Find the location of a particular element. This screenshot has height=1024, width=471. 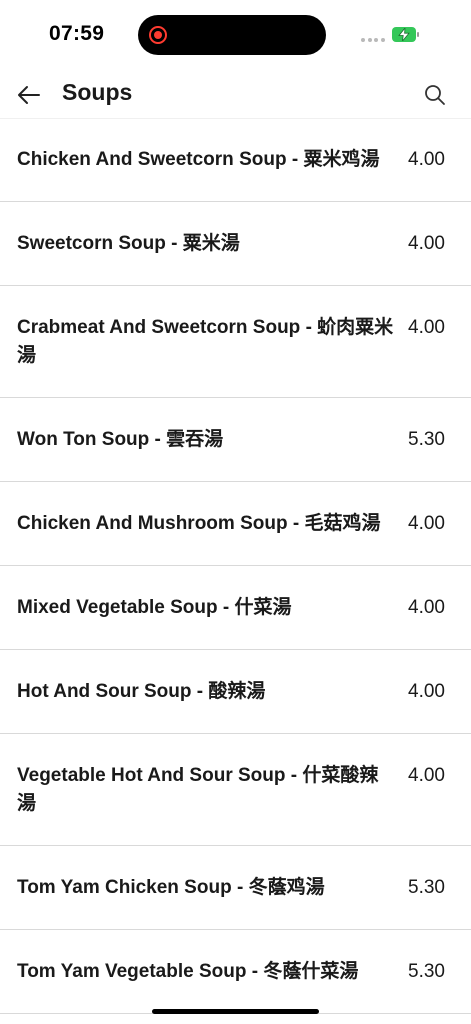

item-name: Chicken And Sweetcorn Soup - 粟米鸡湯 is located at coordinates (198, 159).